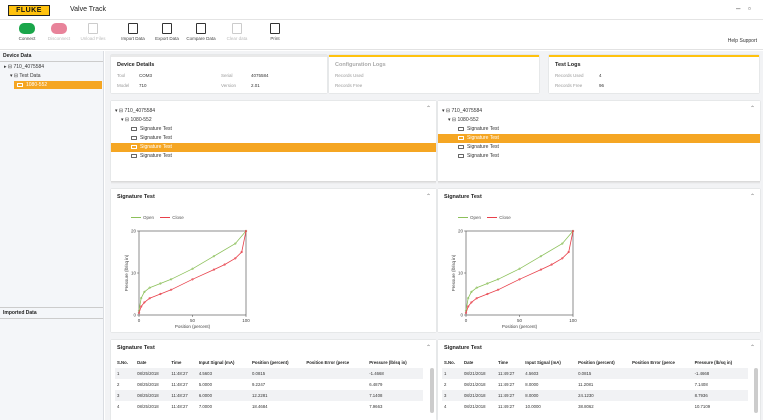 The image size is (763, 420). What do you see at coordinates (586, 384) in the screenshot?
I see `table-cell: 11.2081` at bounding box center [586, 384].